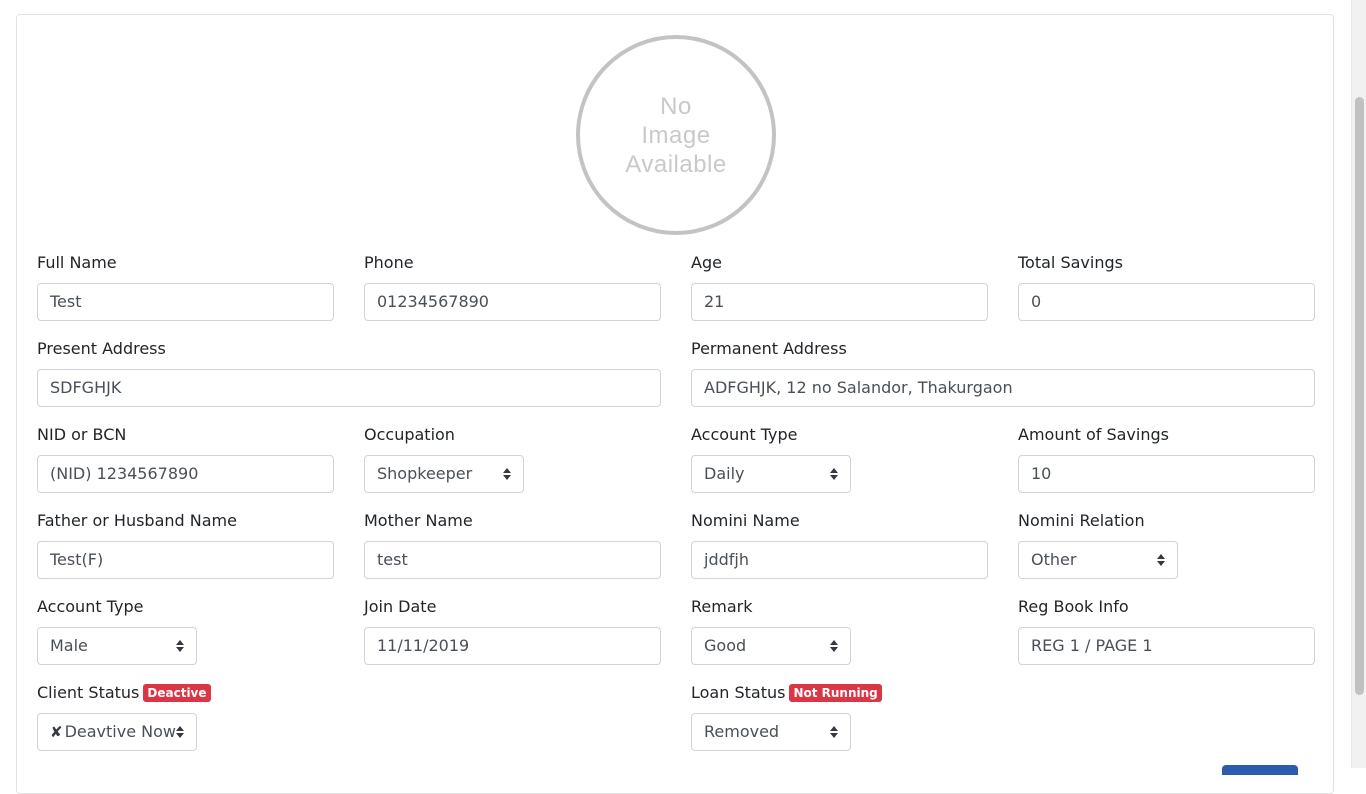 The height and width of the screenshot is (794, 1366). Describe the element at coordinates (724, 473) in the screenshot. I see `account-type-selected: Daily` at that location.